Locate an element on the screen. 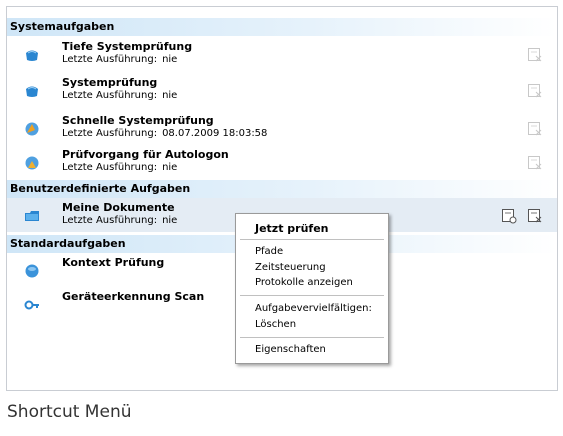 The height and width of the screenshot is (436, 563). menu-item-properties: Eigenschaften is located at coordinates (290, 349).